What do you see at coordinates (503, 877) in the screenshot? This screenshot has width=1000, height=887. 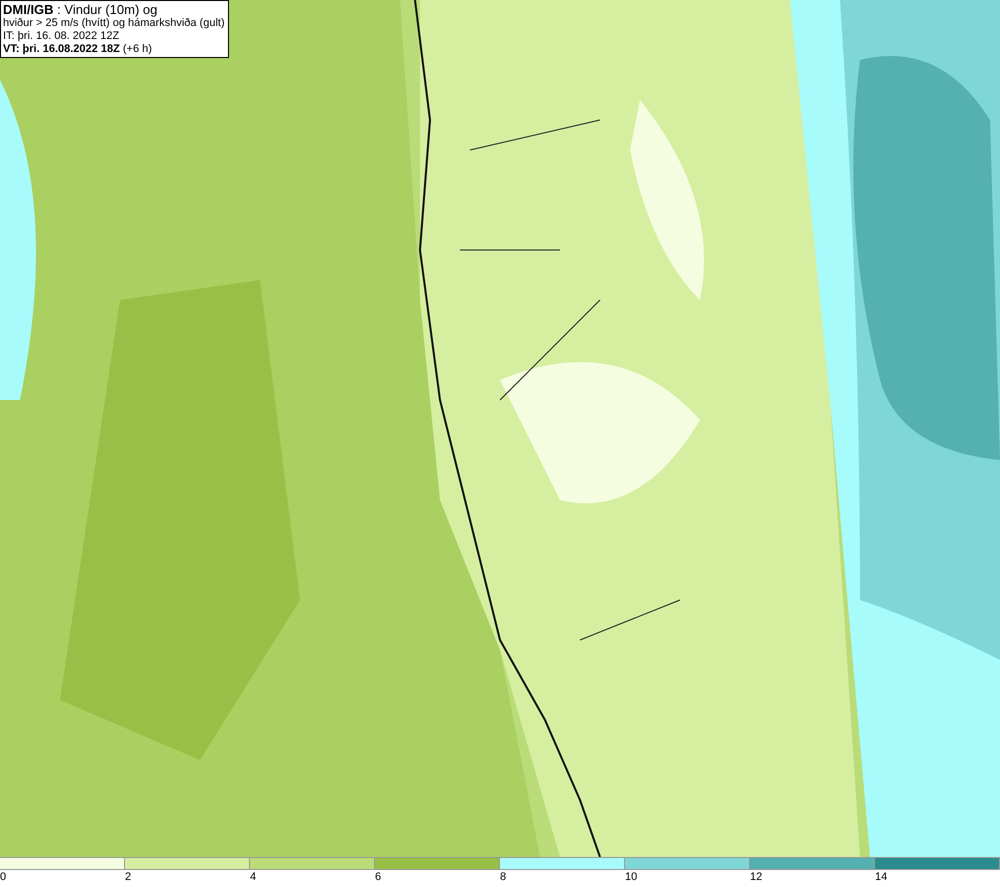 I see `legend-label: 8` at bounding box center [503, 877].